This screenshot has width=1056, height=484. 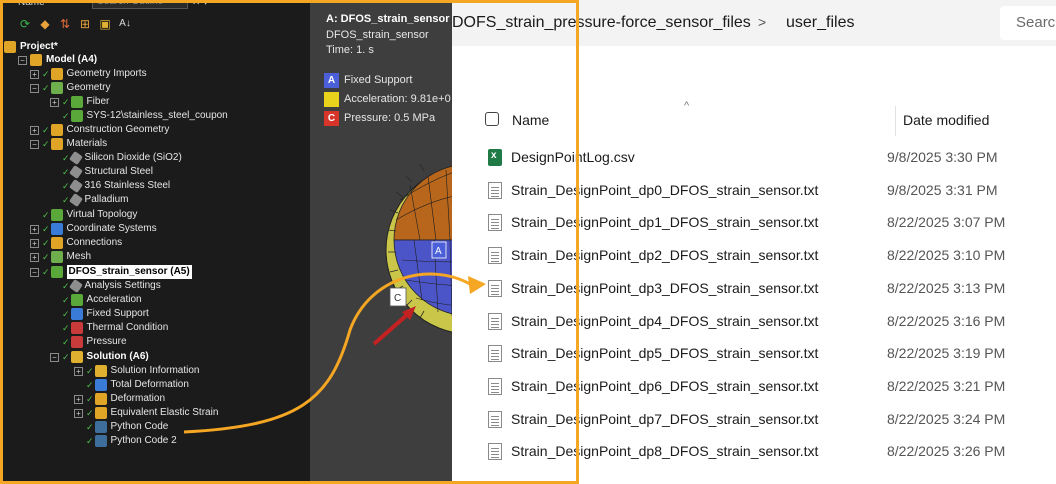 What do you see at coordinates (772, 157) in the screenshot?
I see `file-row: DesignPointLog.csv 9/8/2025 3:30 PM` at bounding box center [772, 157].